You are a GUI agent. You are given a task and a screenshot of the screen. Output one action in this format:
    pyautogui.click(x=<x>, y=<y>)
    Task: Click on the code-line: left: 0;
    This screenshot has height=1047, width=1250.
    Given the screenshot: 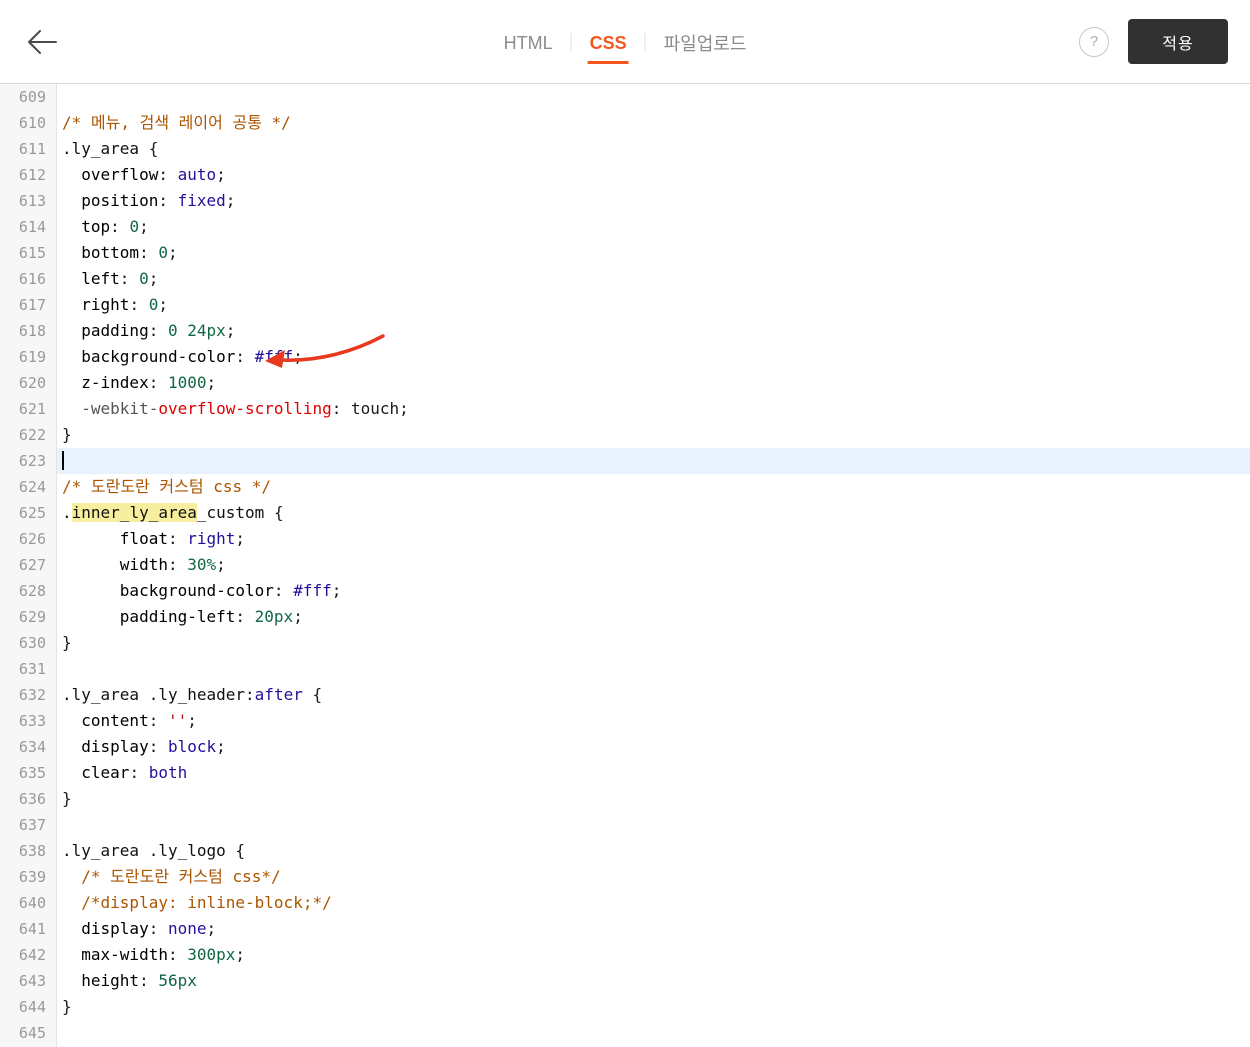 What is the action you would take?
    pyautogui.click(x=656, y=279)
    